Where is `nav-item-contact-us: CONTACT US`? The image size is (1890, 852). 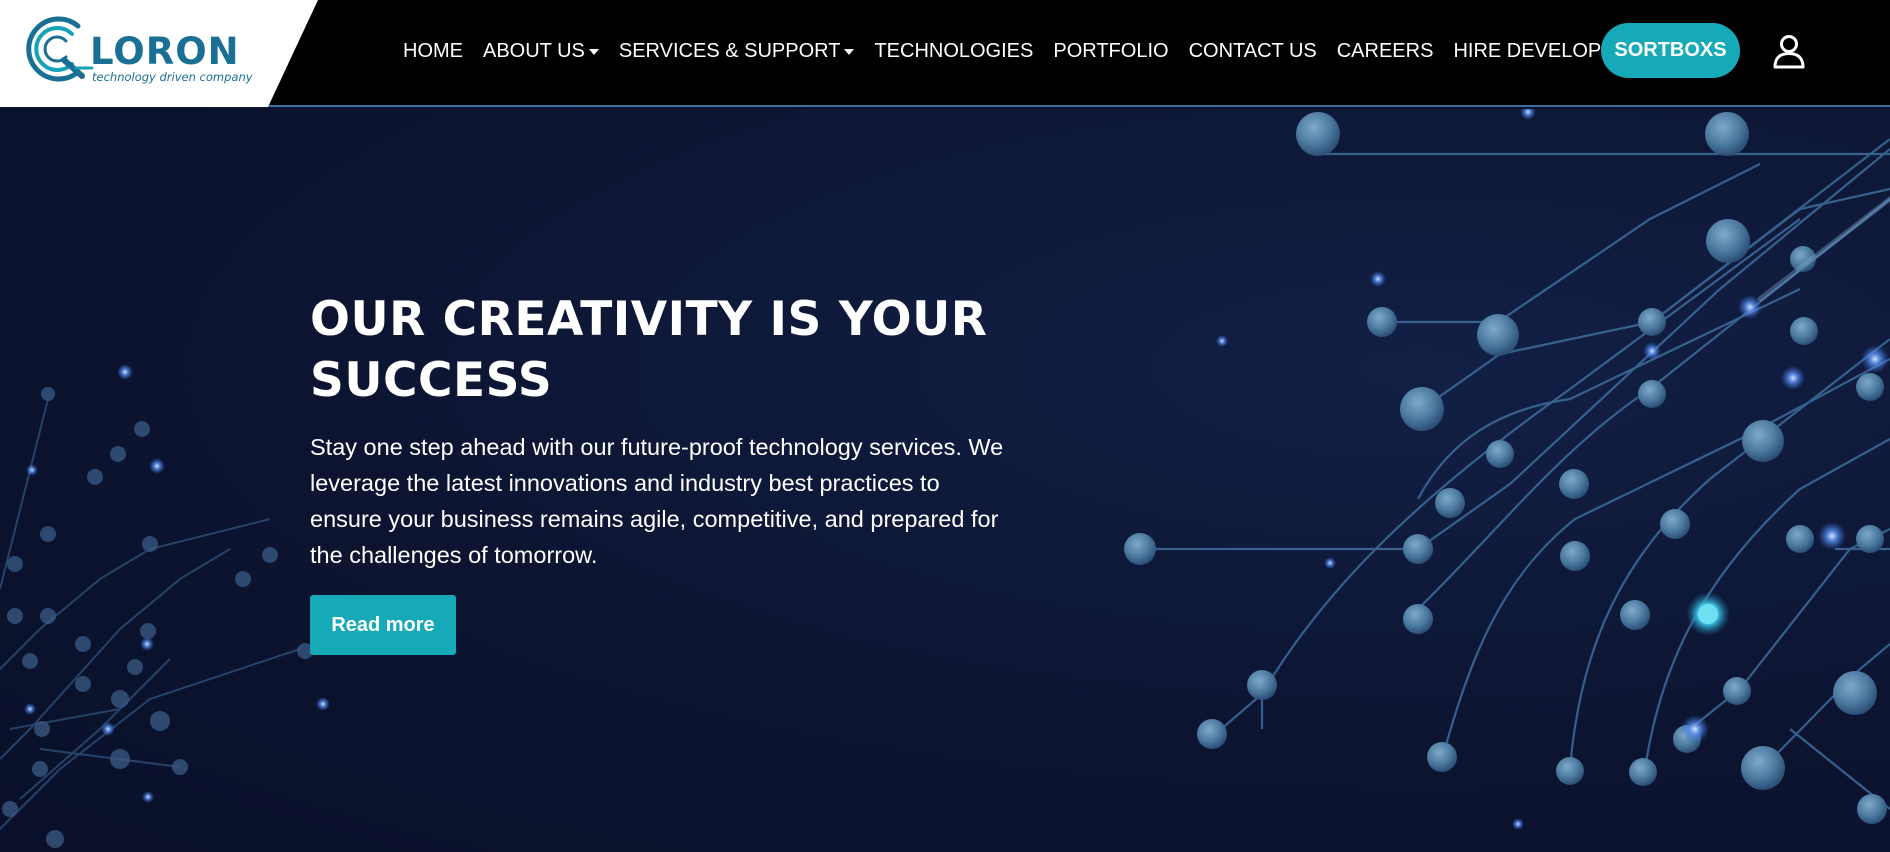
nav-item-contact-us: CONTACT US is located at coordinates (1253, 51).